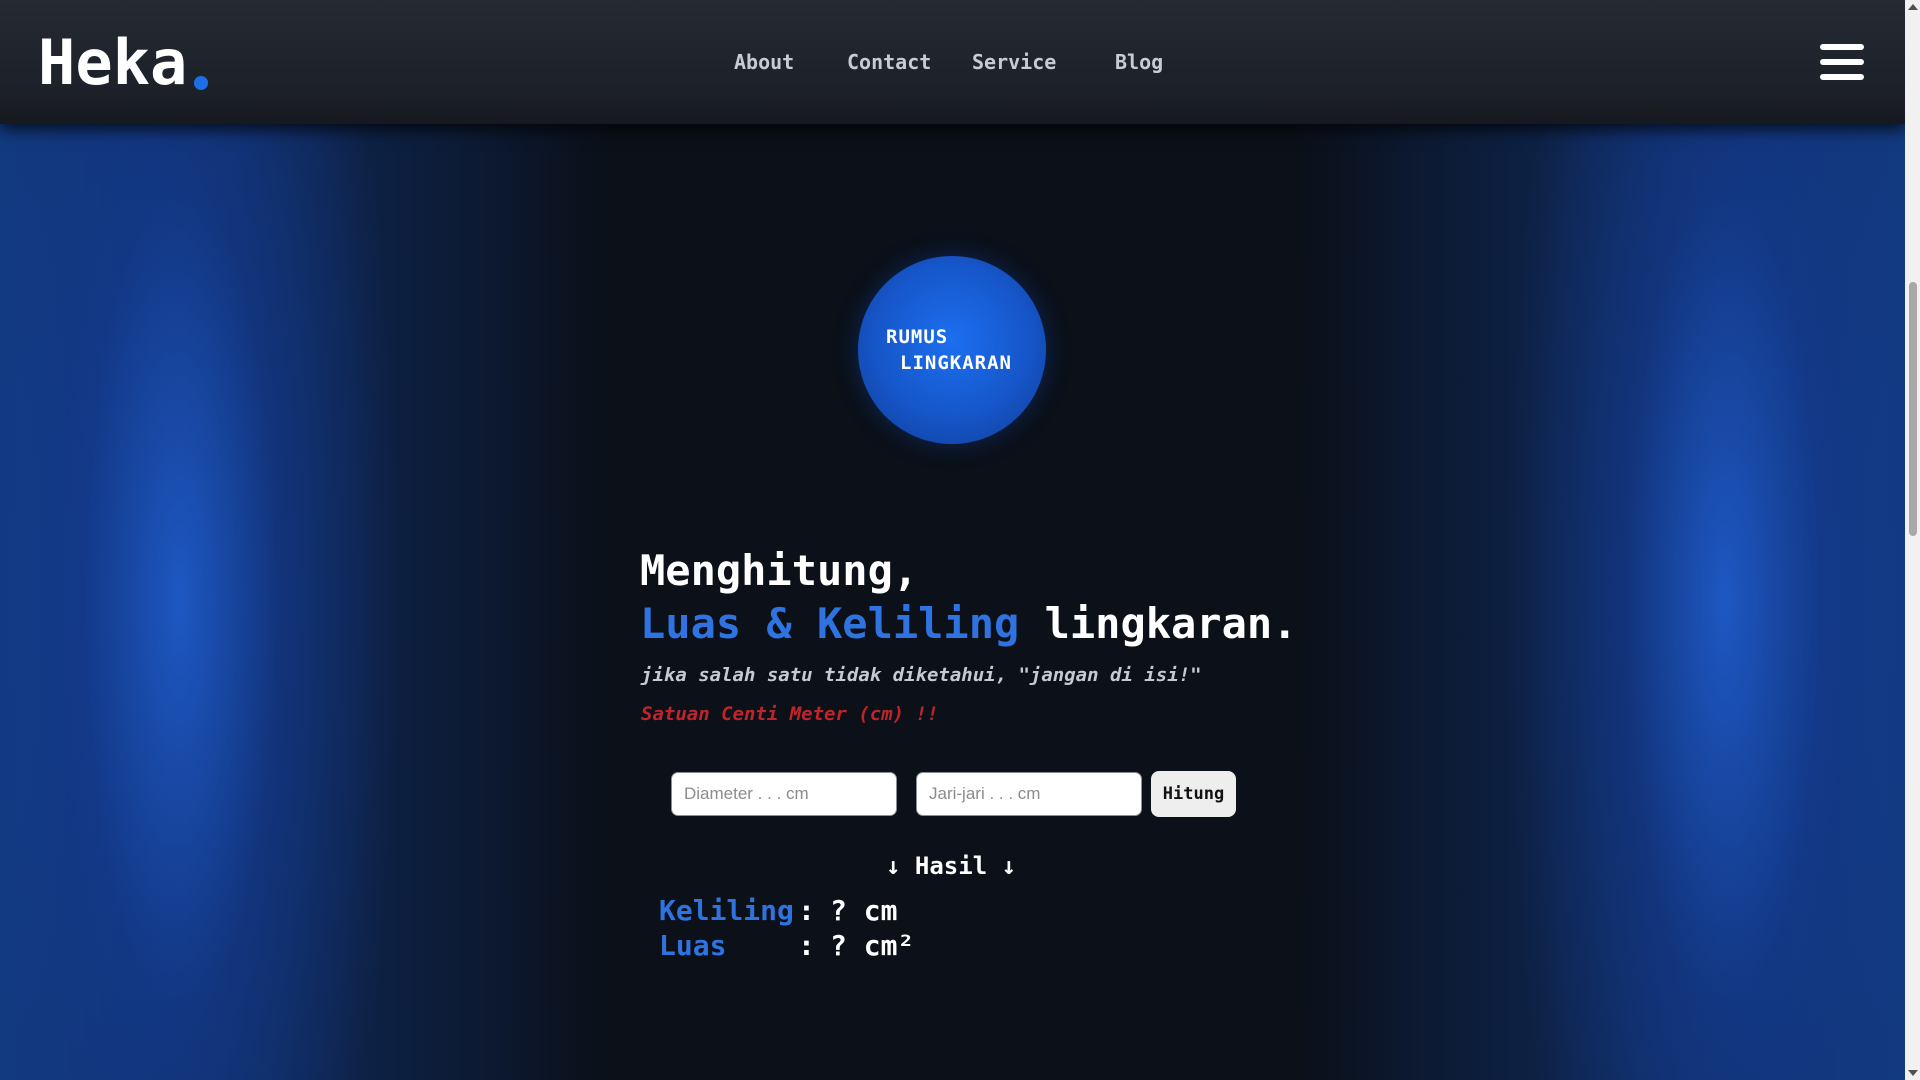  I want to click on headline-line-1: Menghitung,, so click(779, 570).